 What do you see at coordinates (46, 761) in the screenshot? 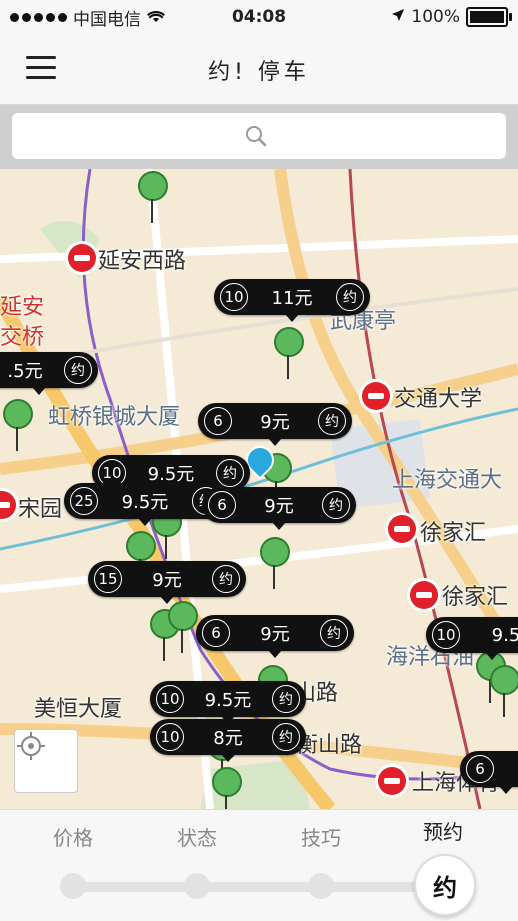
I see `locate-me-button` at bounding box center [46, 761].